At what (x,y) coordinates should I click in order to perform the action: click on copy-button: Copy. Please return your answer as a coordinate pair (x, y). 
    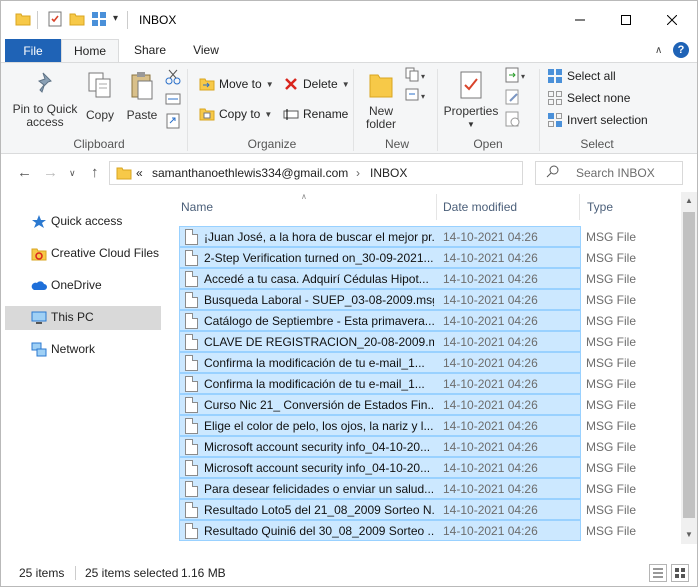
    Looking at the image, I should click on (100, 96).